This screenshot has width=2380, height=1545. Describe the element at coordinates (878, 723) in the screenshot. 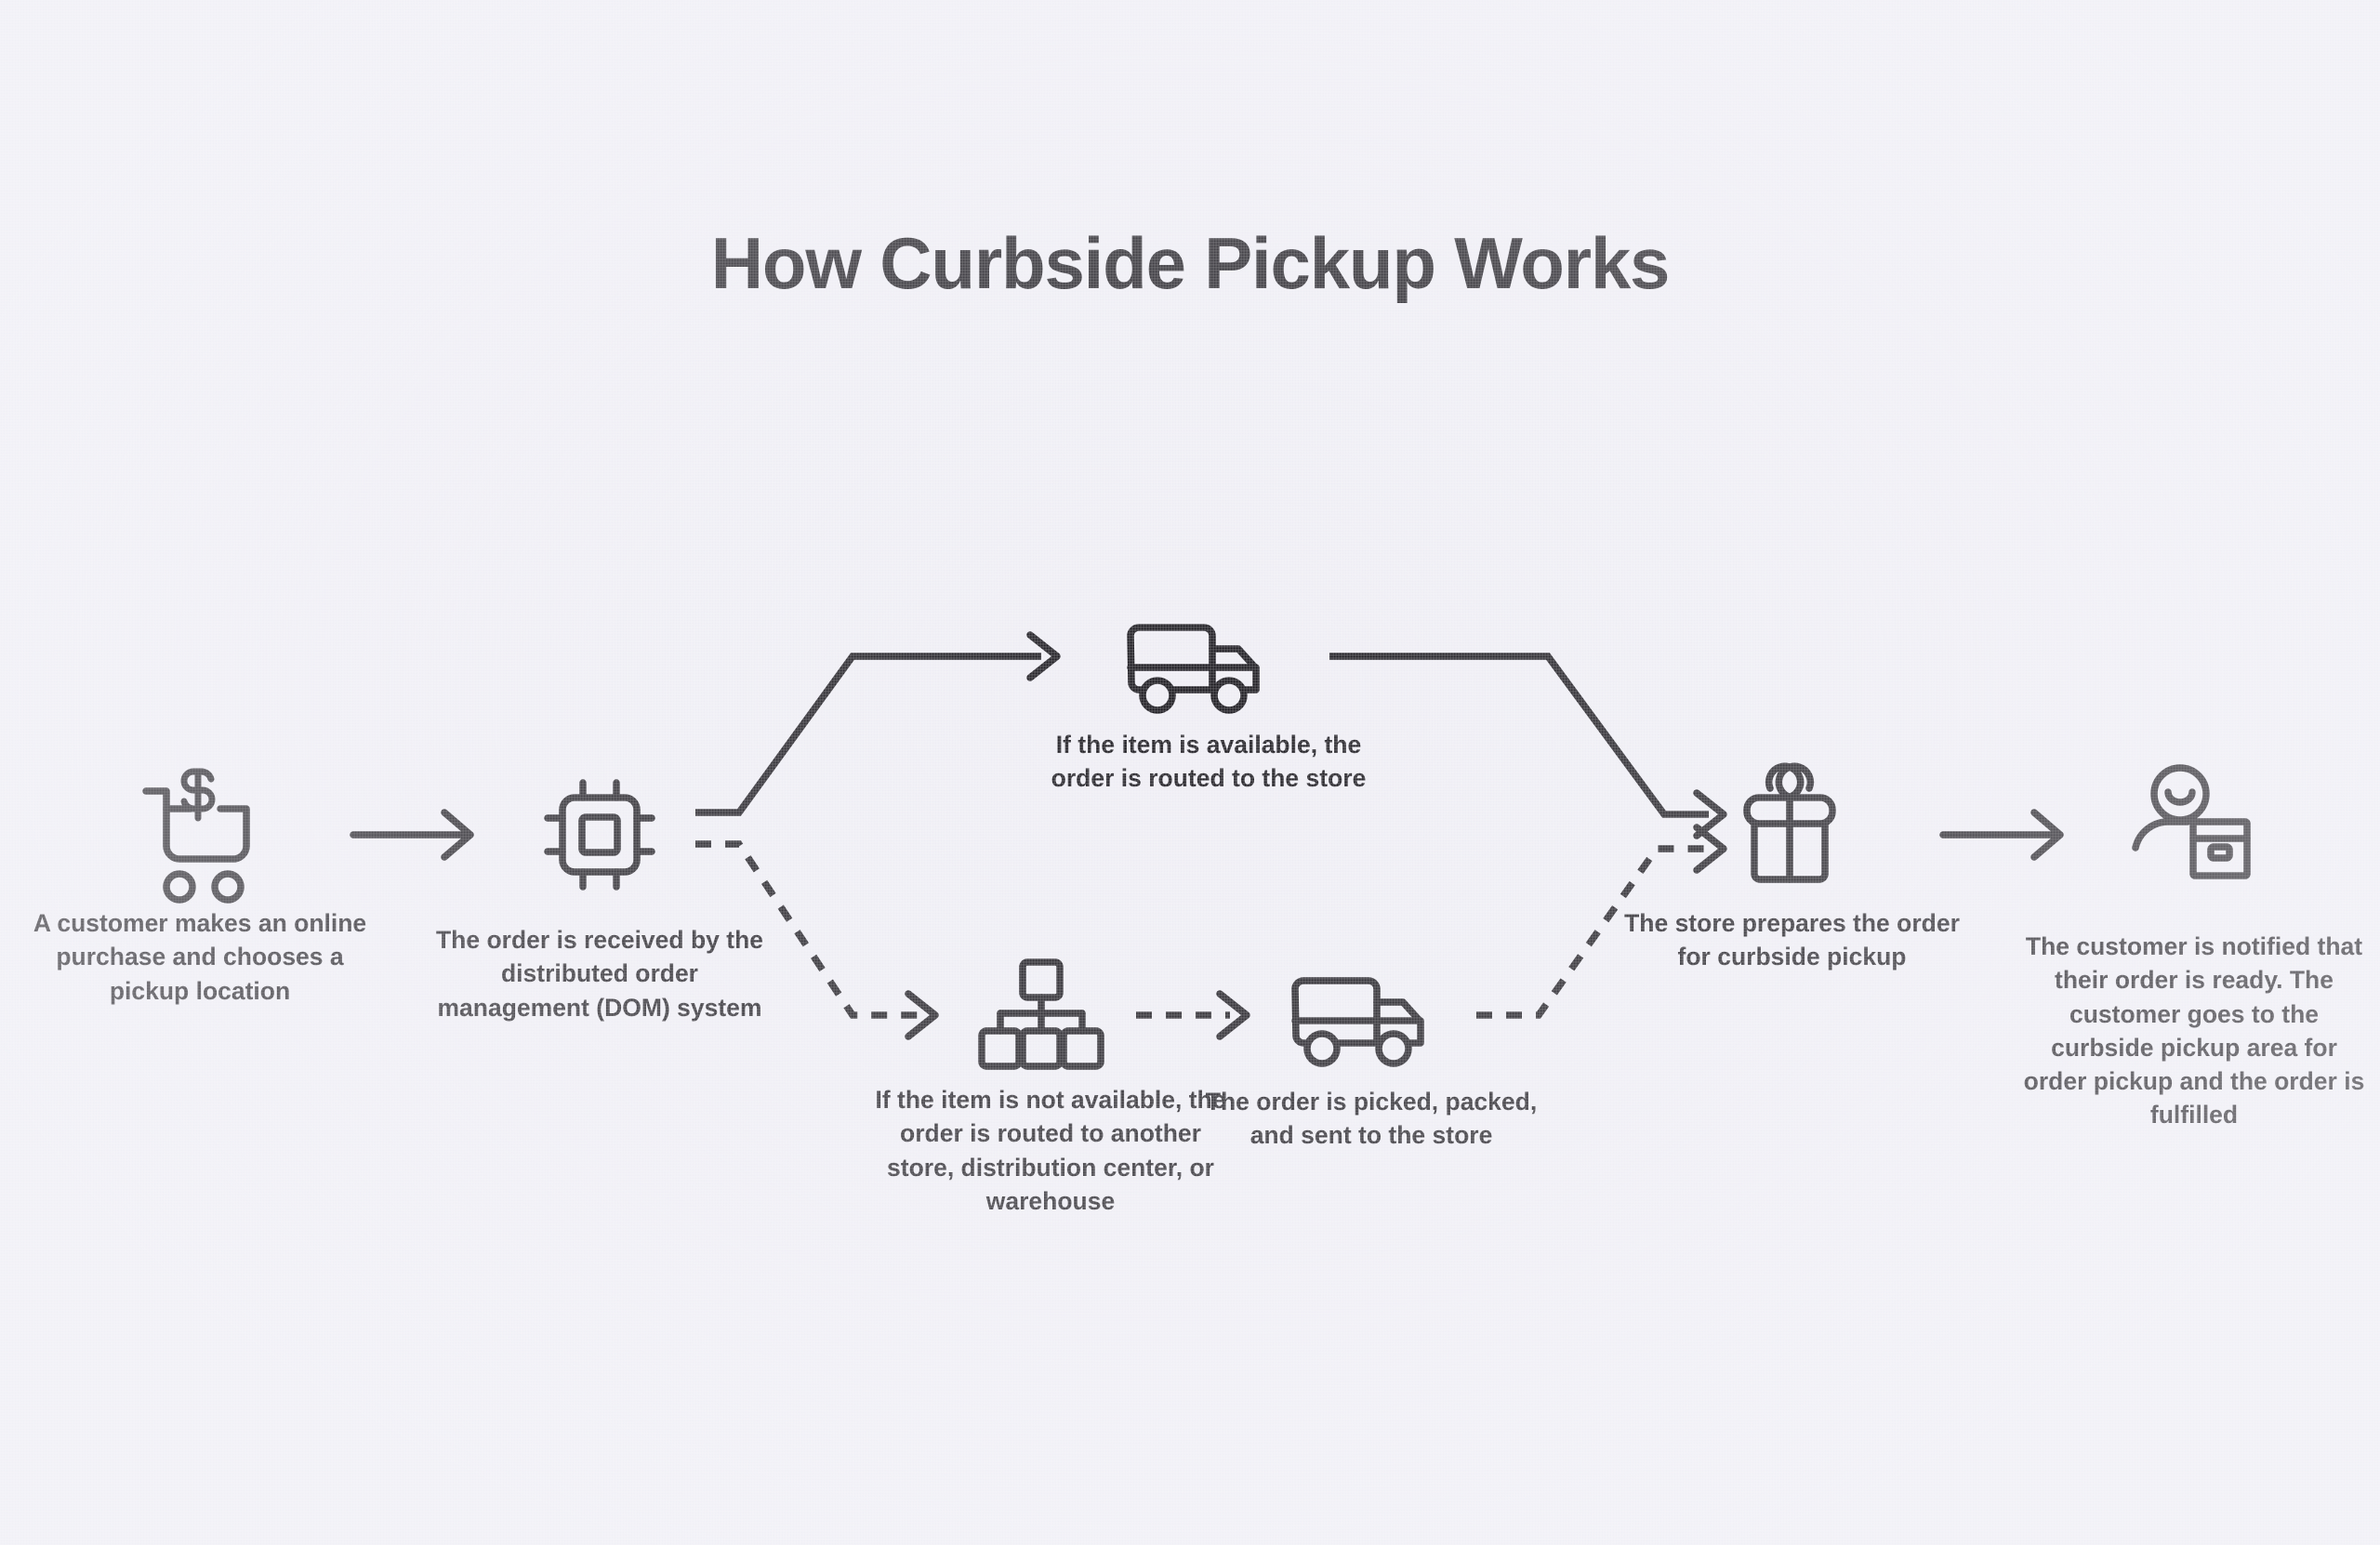

I see `arrow-dom-to-available` at that location.